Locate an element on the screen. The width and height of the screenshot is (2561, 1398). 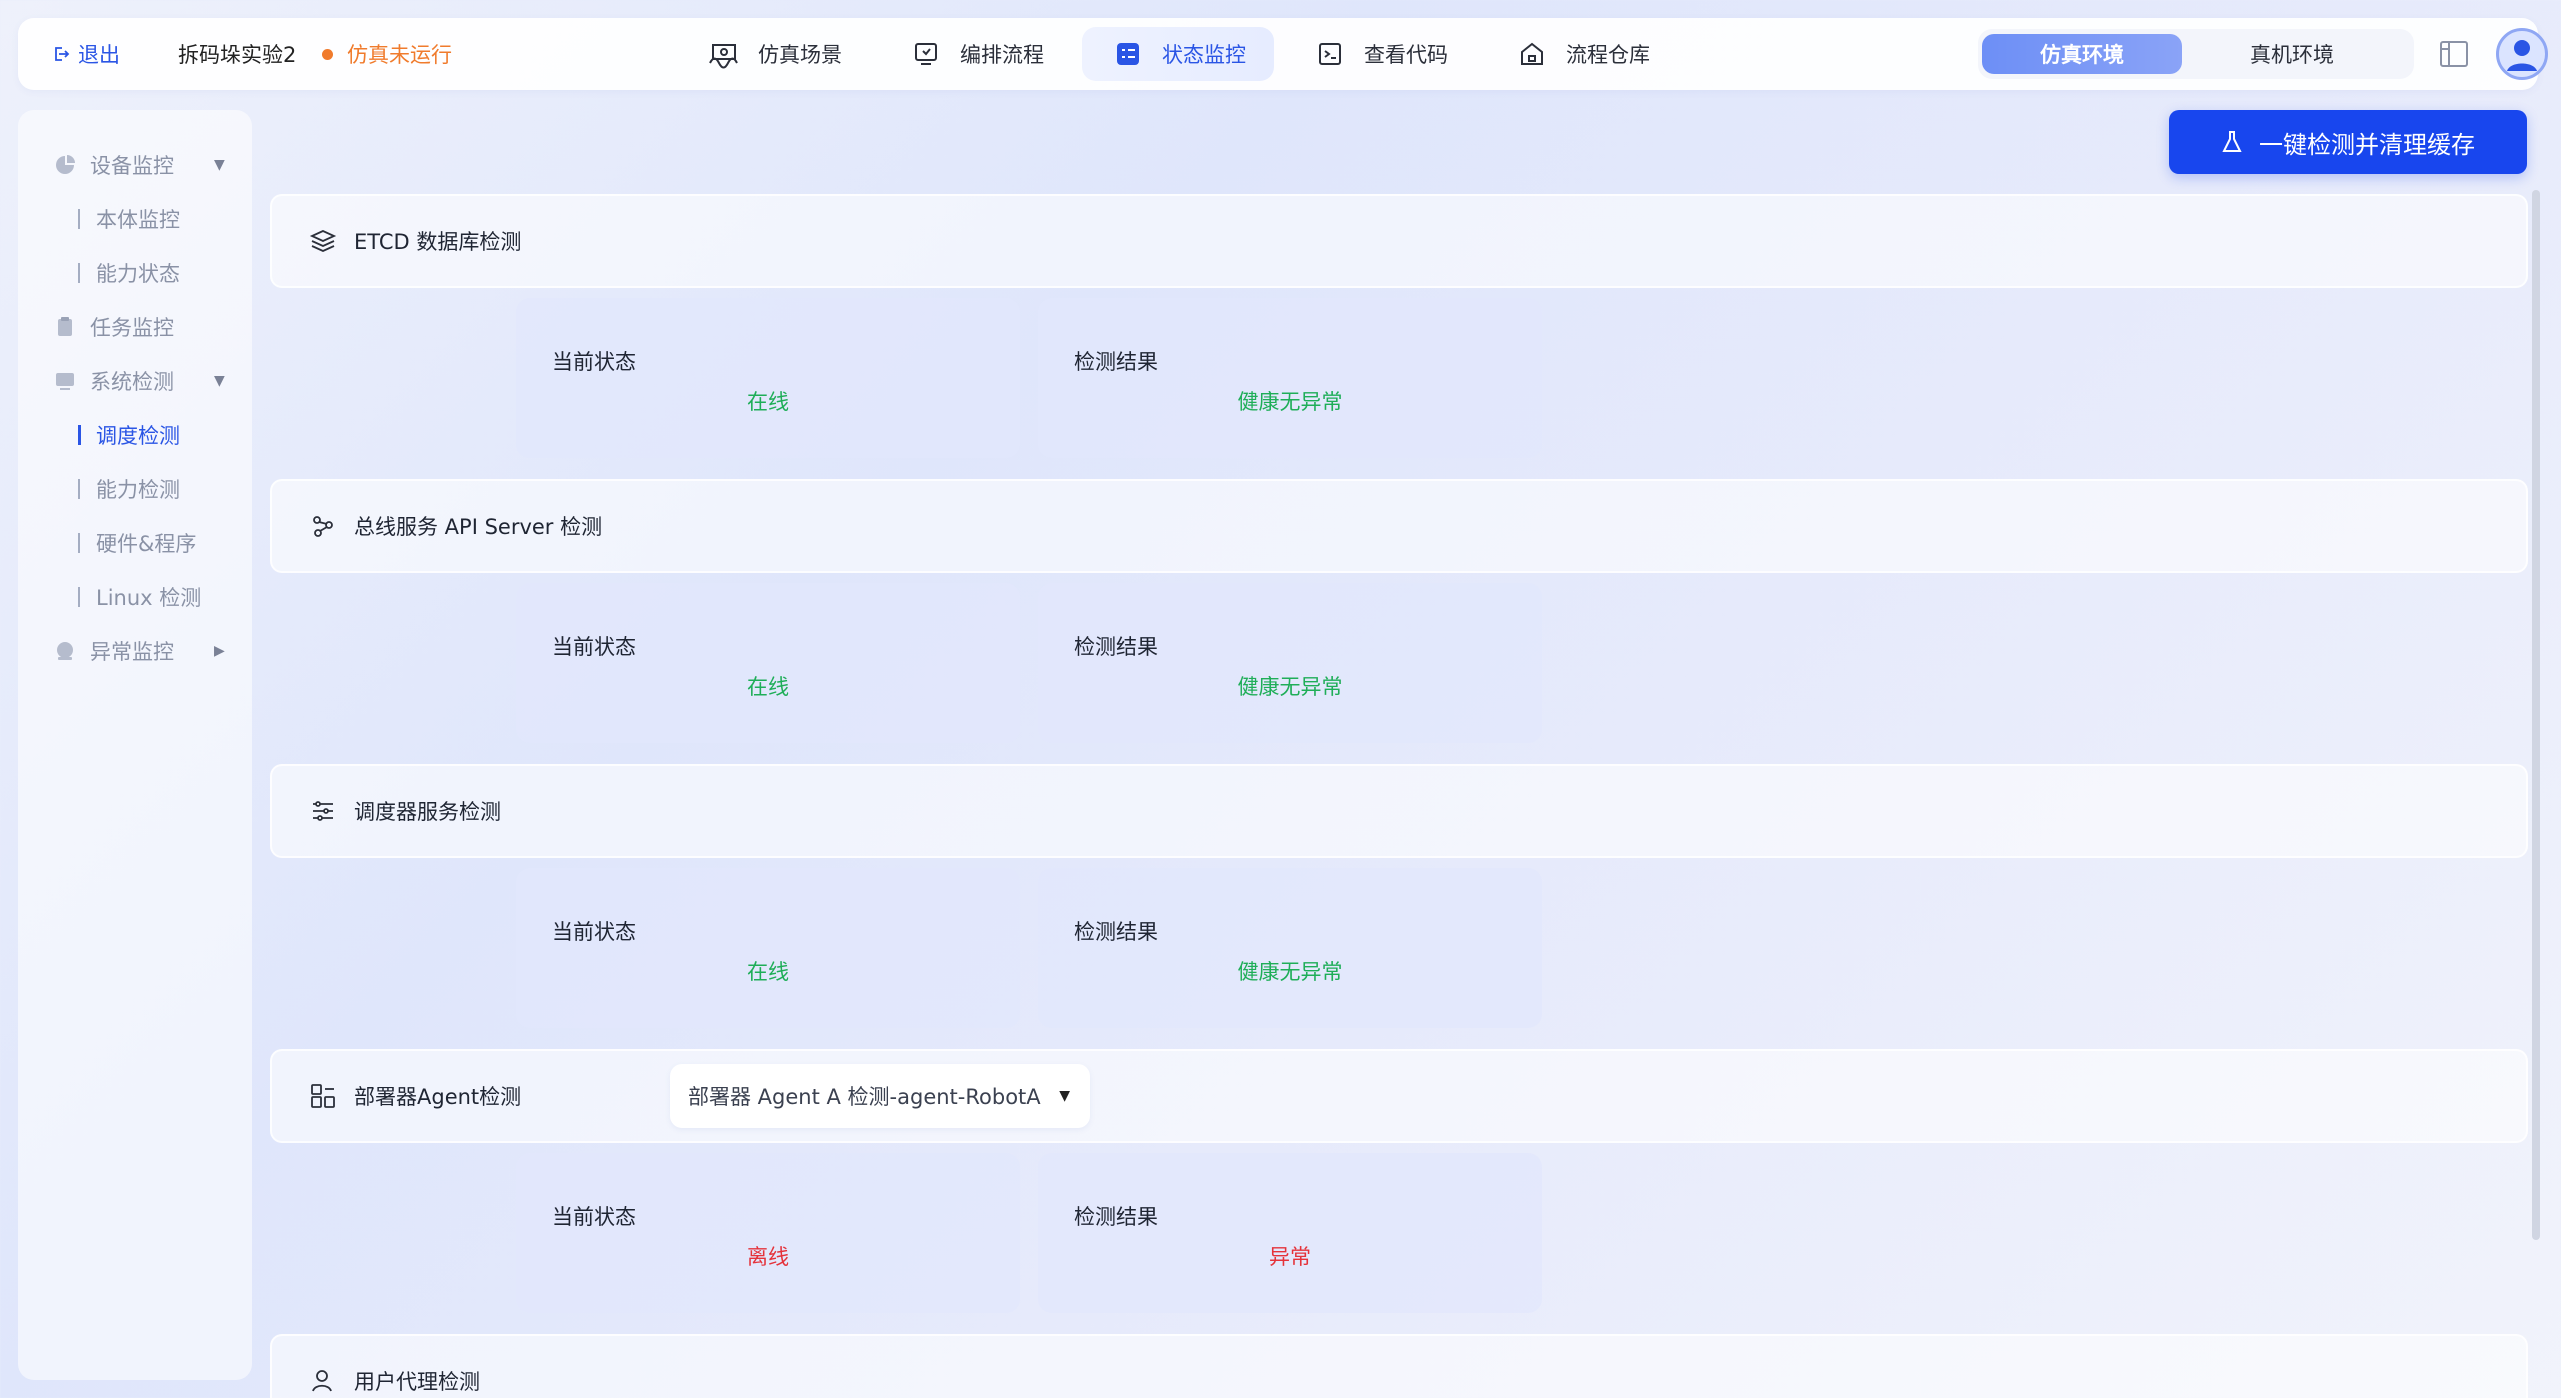
layout-icon is located at coordinates (2454, 54).